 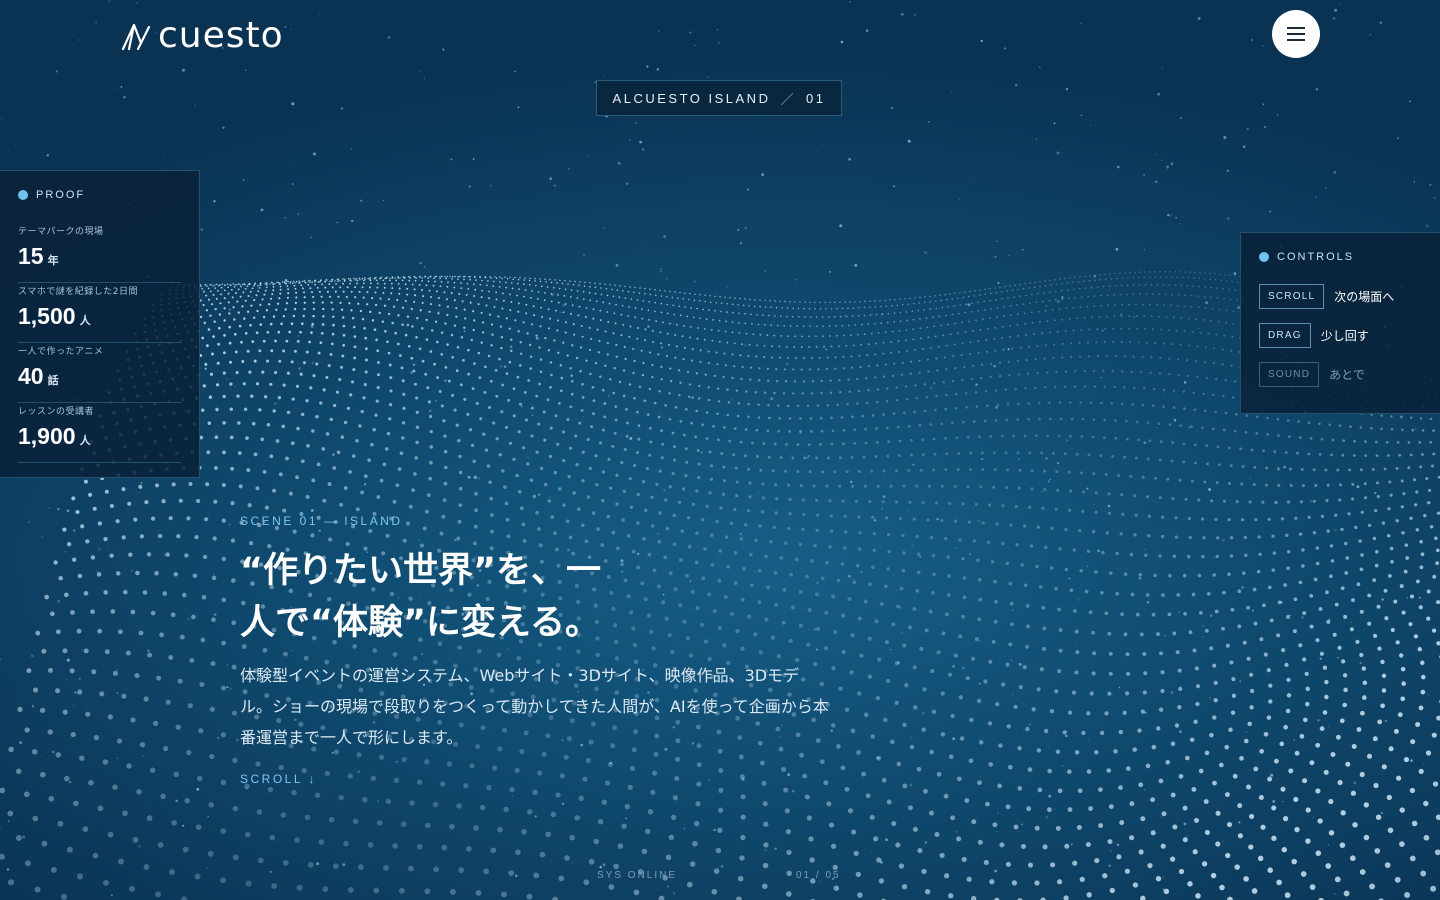 What do you see at coordinates (691, 98) in the screenshot?
I see `badge-title: ALCUESTO ISLAND` at bounding box center [691, 98].